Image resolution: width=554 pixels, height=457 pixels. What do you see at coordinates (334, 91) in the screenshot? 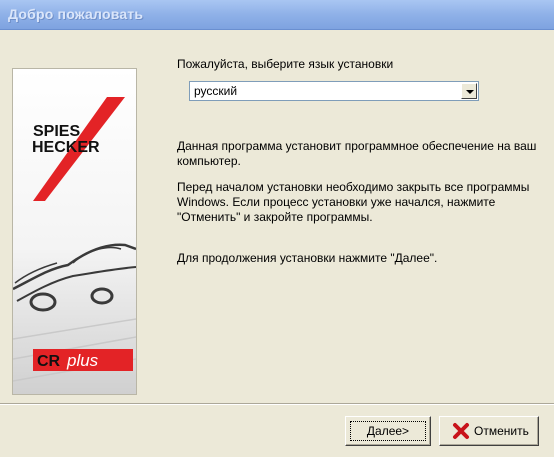
I see `language-select: русский` at bounding box center [334, 91].